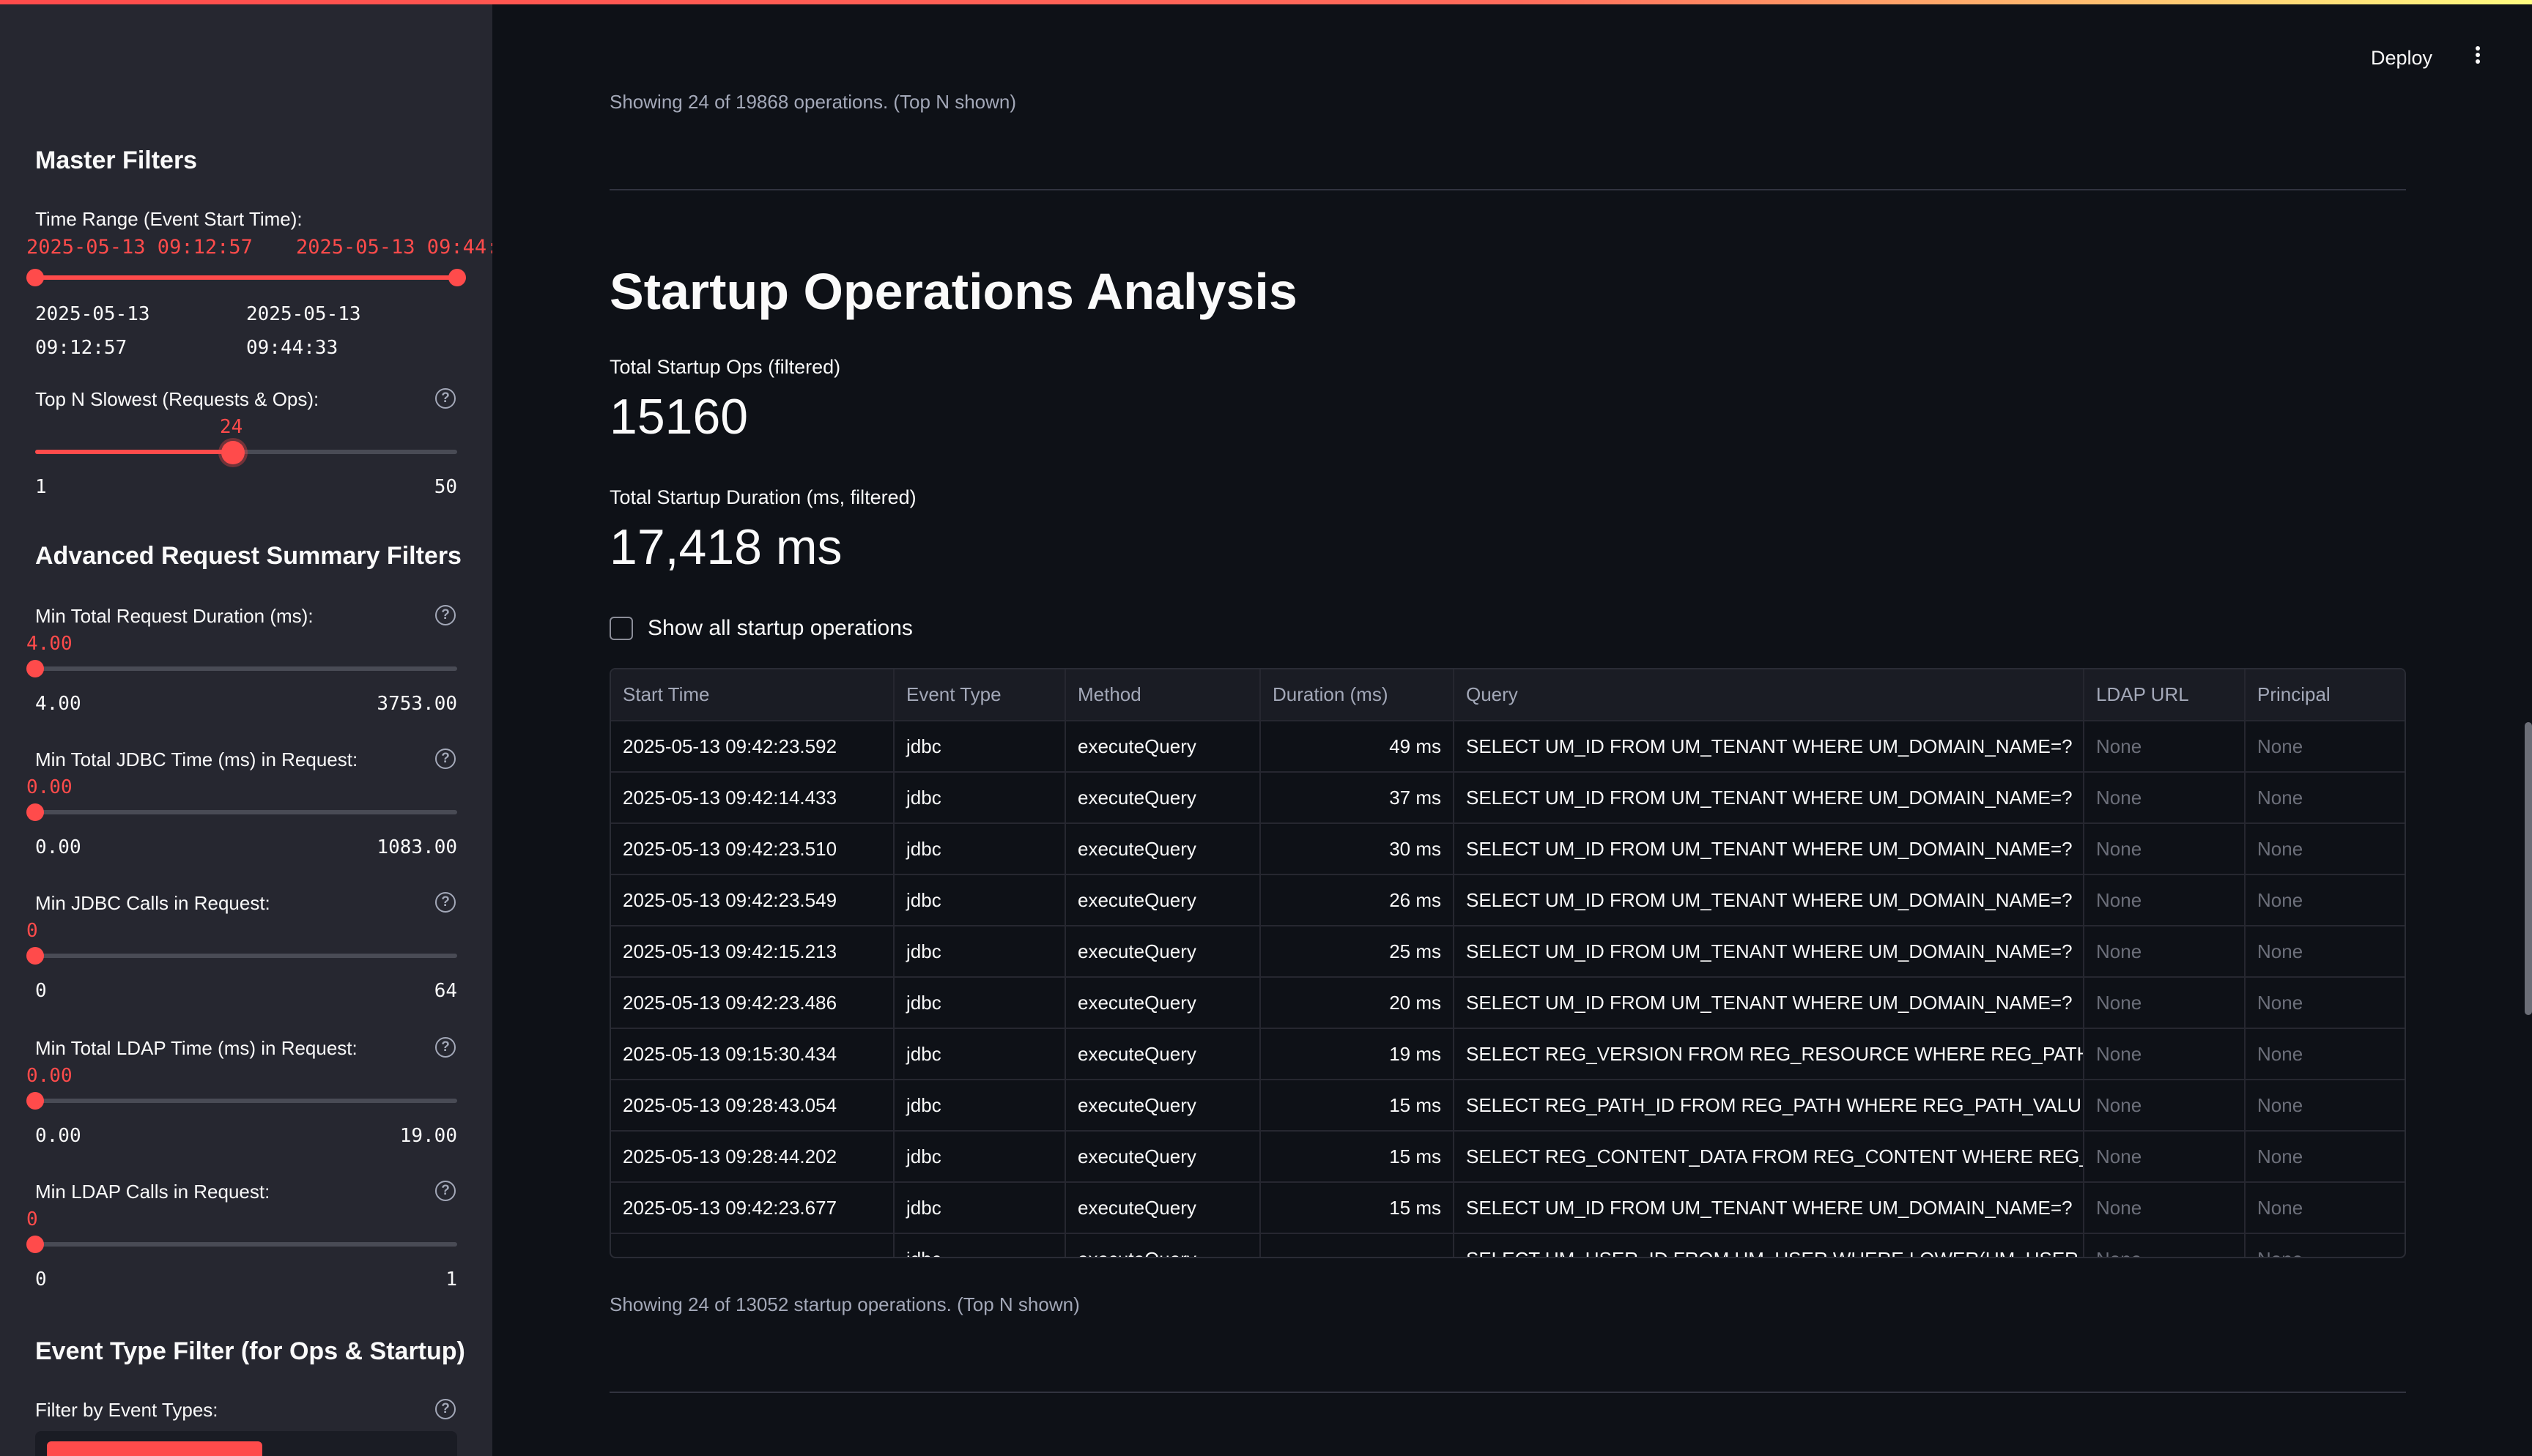 The image size is (2532, 1456). I want to click on deploy-button: Deploy, so click(2402, 58).